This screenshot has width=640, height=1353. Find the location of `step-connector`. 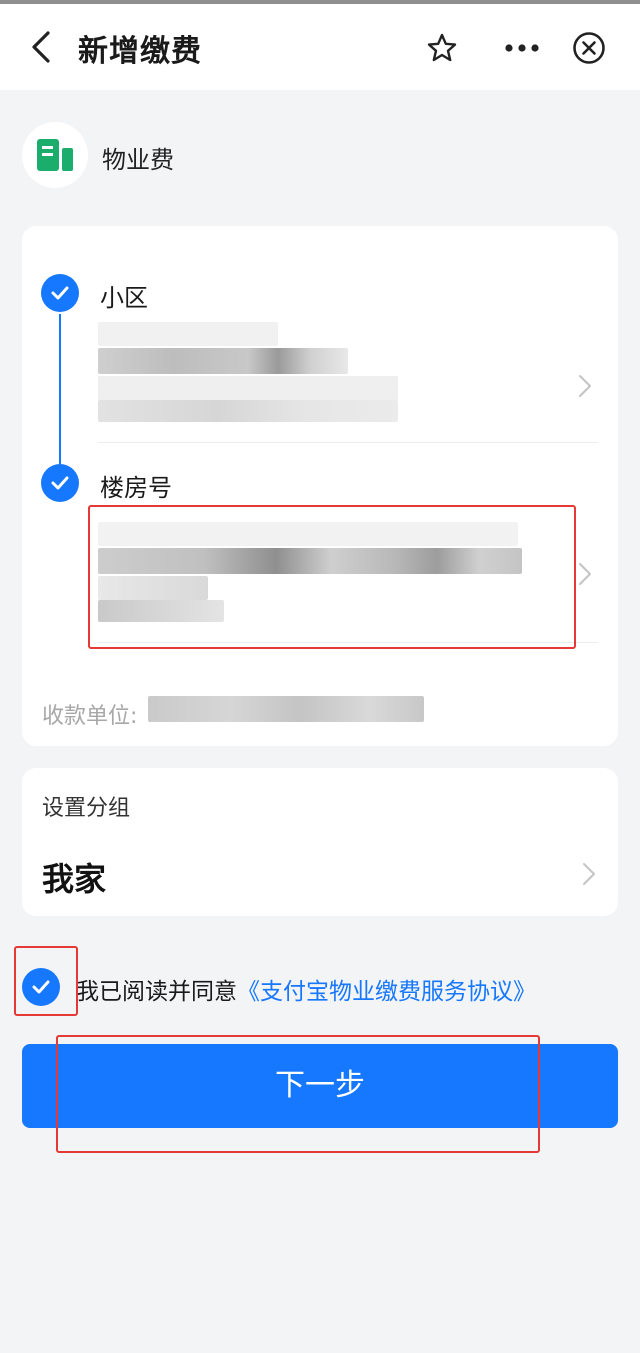

step-connector is located at coordinates (60, 399).